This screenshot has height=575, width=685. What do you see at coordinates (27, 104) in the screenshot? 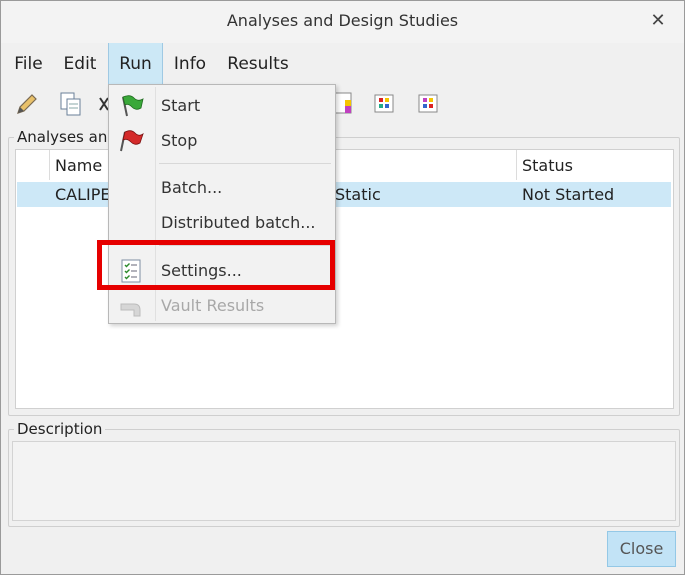
I see `pencil-icon` at bounding box center [27, 104].